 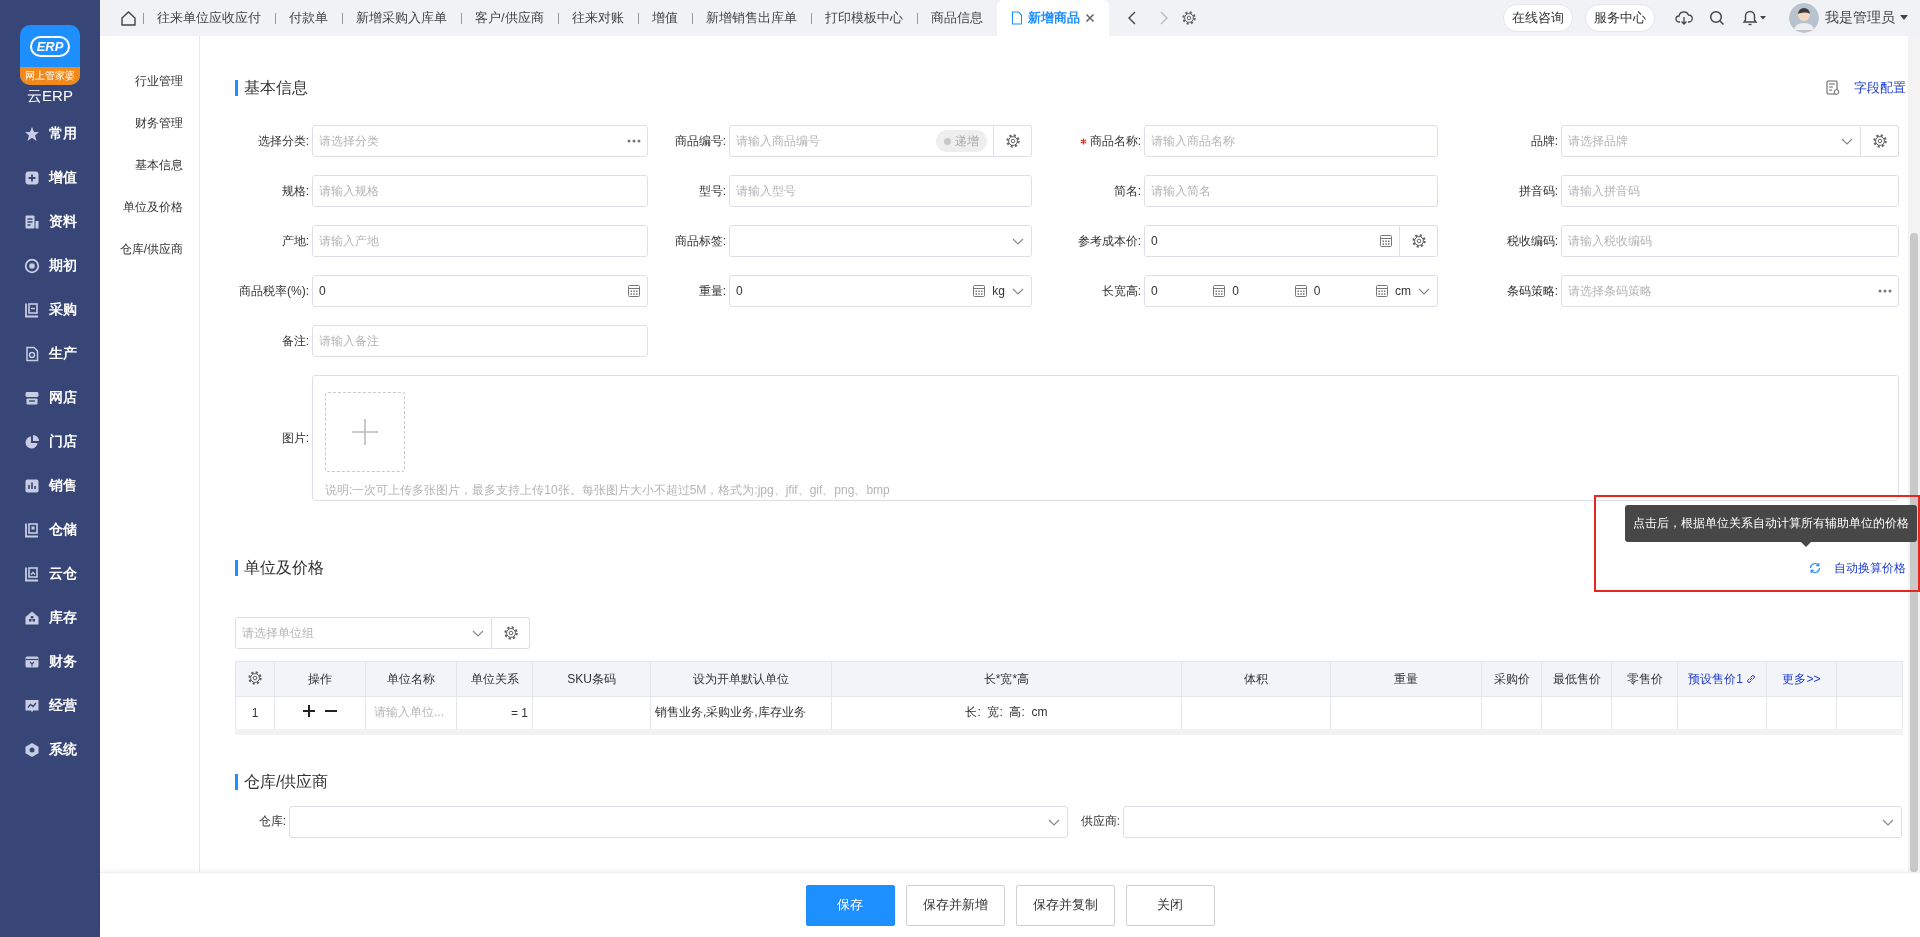 I want to click on refresh-icon, so click(x=1815, y=568).